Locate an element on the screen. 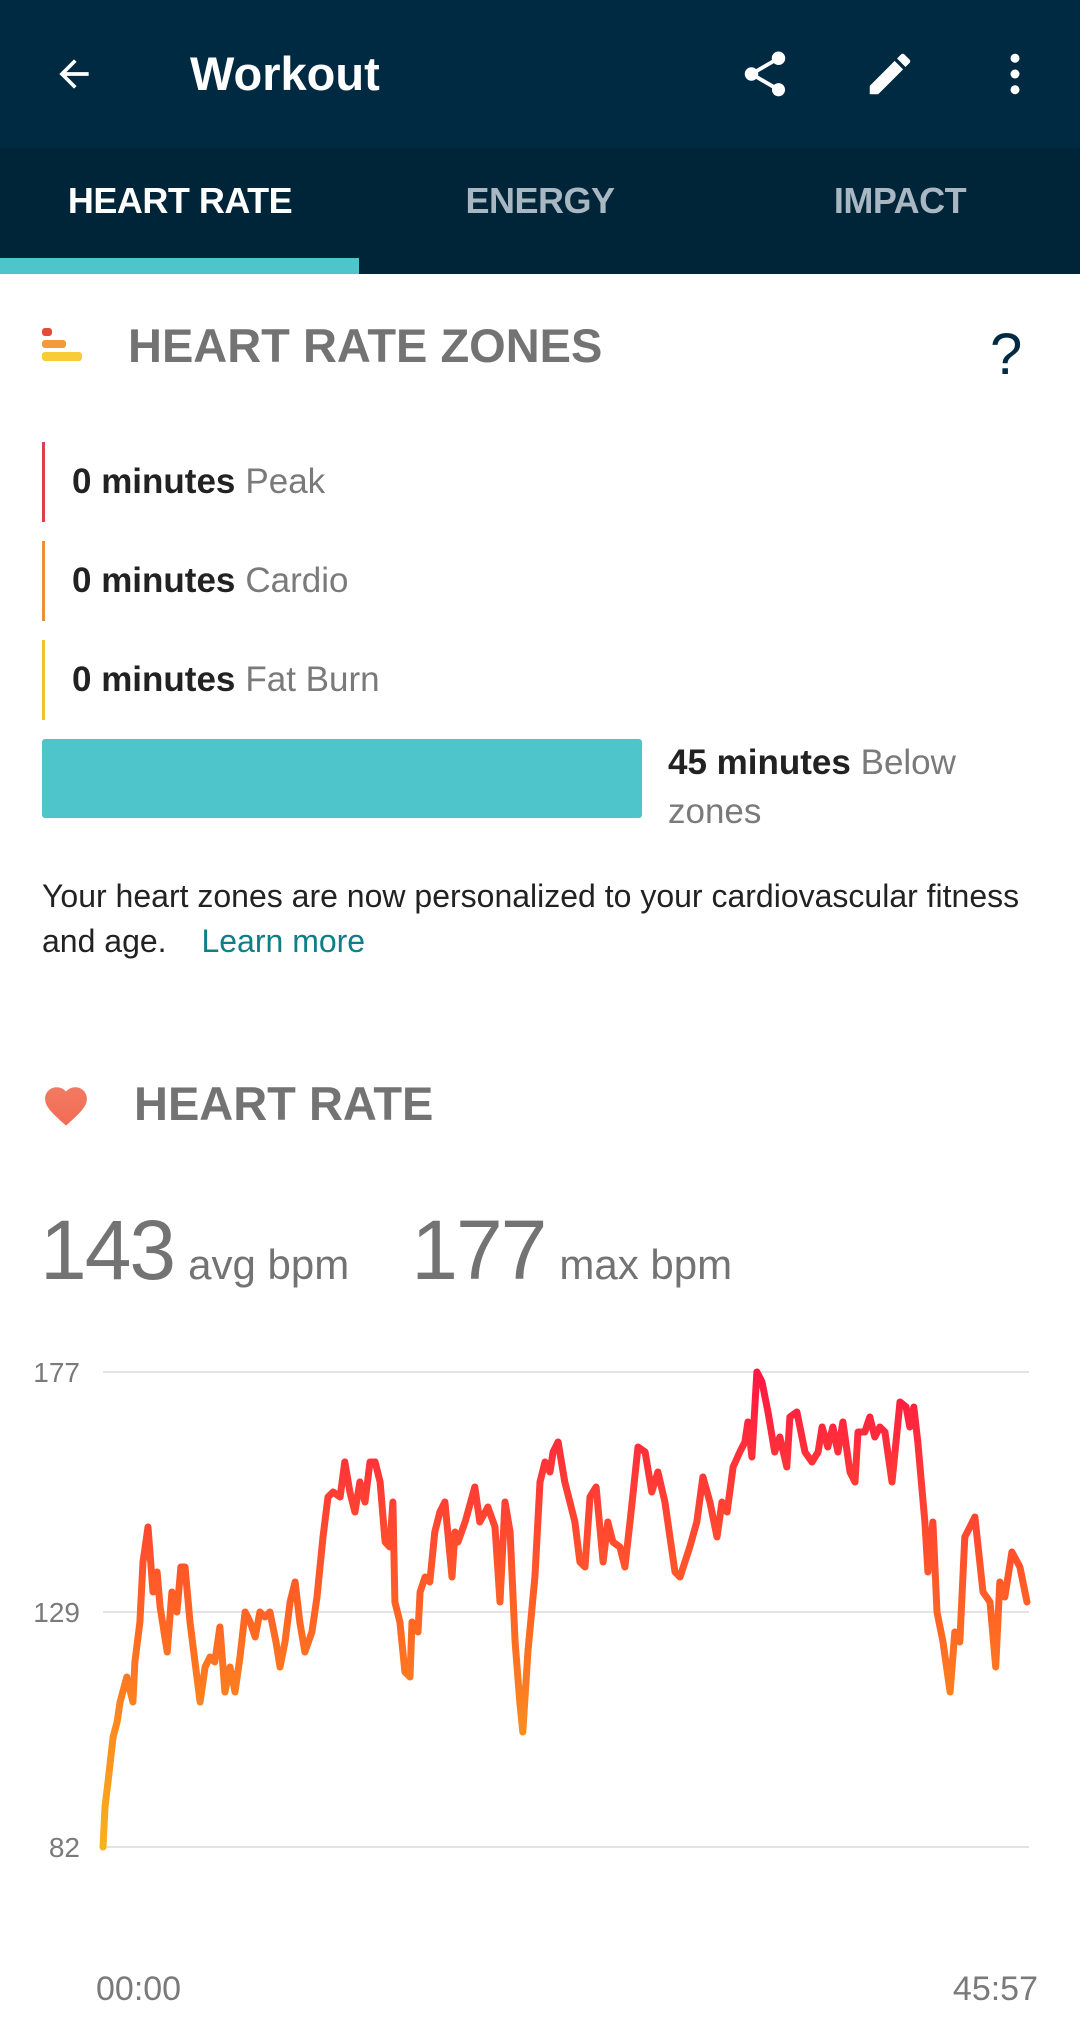  below-zones-bar is located at coordinates (342, 778).